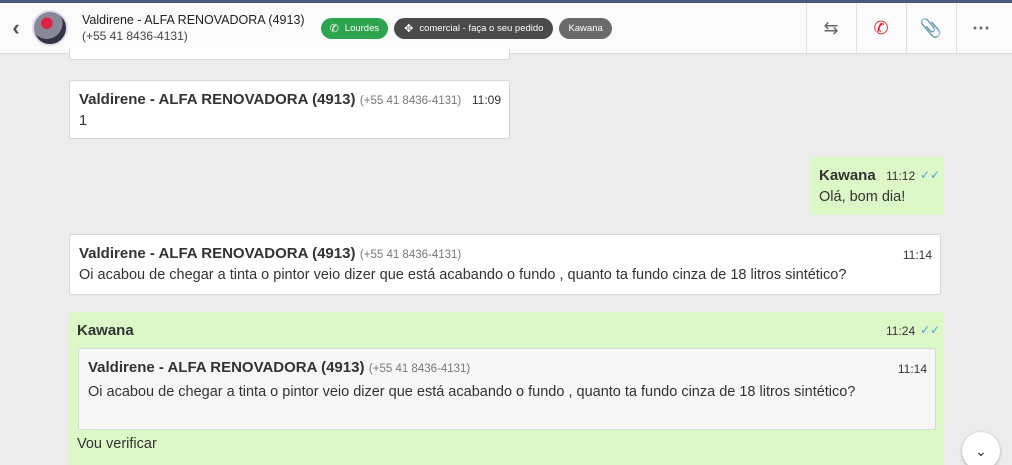 This screenshot has width=1012, height=465. I want to click on message-text: Vou verificar, so click(117, 444).